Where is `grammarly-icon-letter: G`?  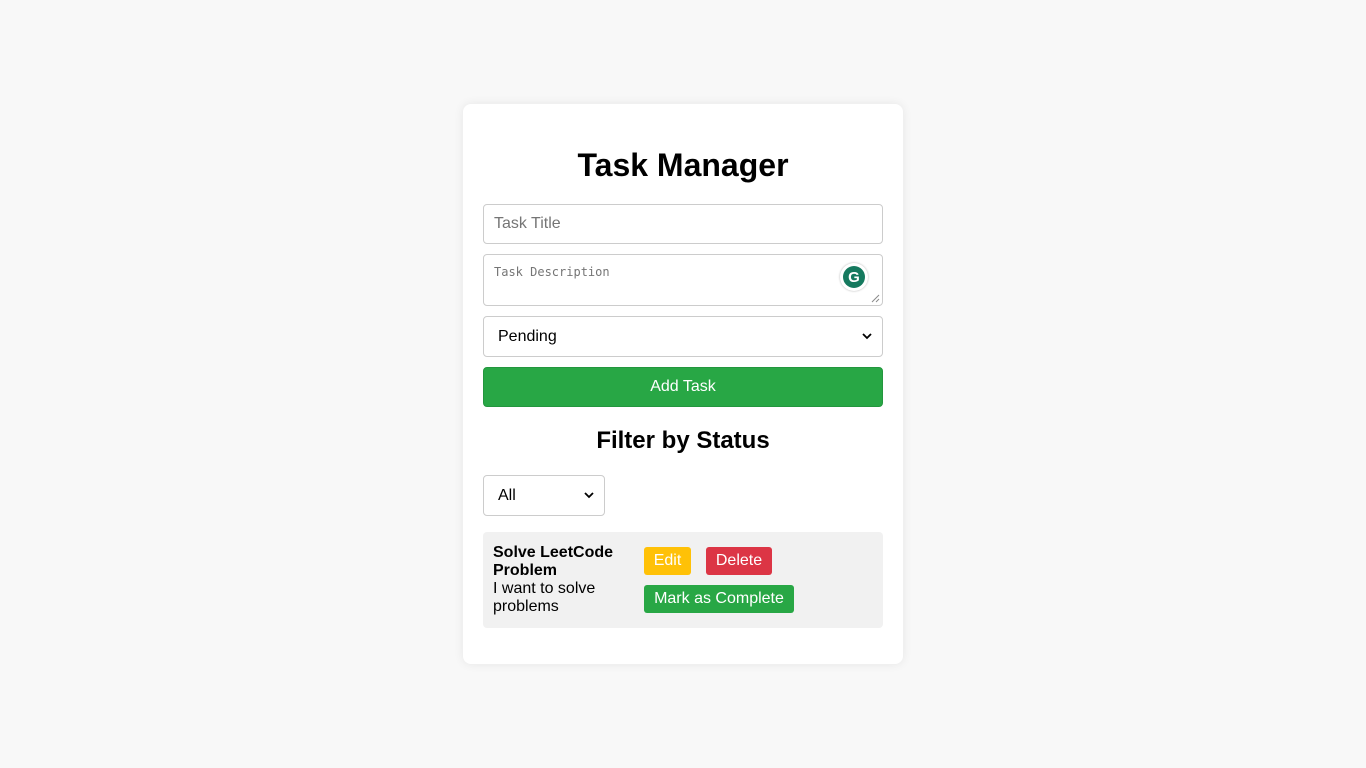 grammarly-icon-letter: G is located at coordinates (854, 277).